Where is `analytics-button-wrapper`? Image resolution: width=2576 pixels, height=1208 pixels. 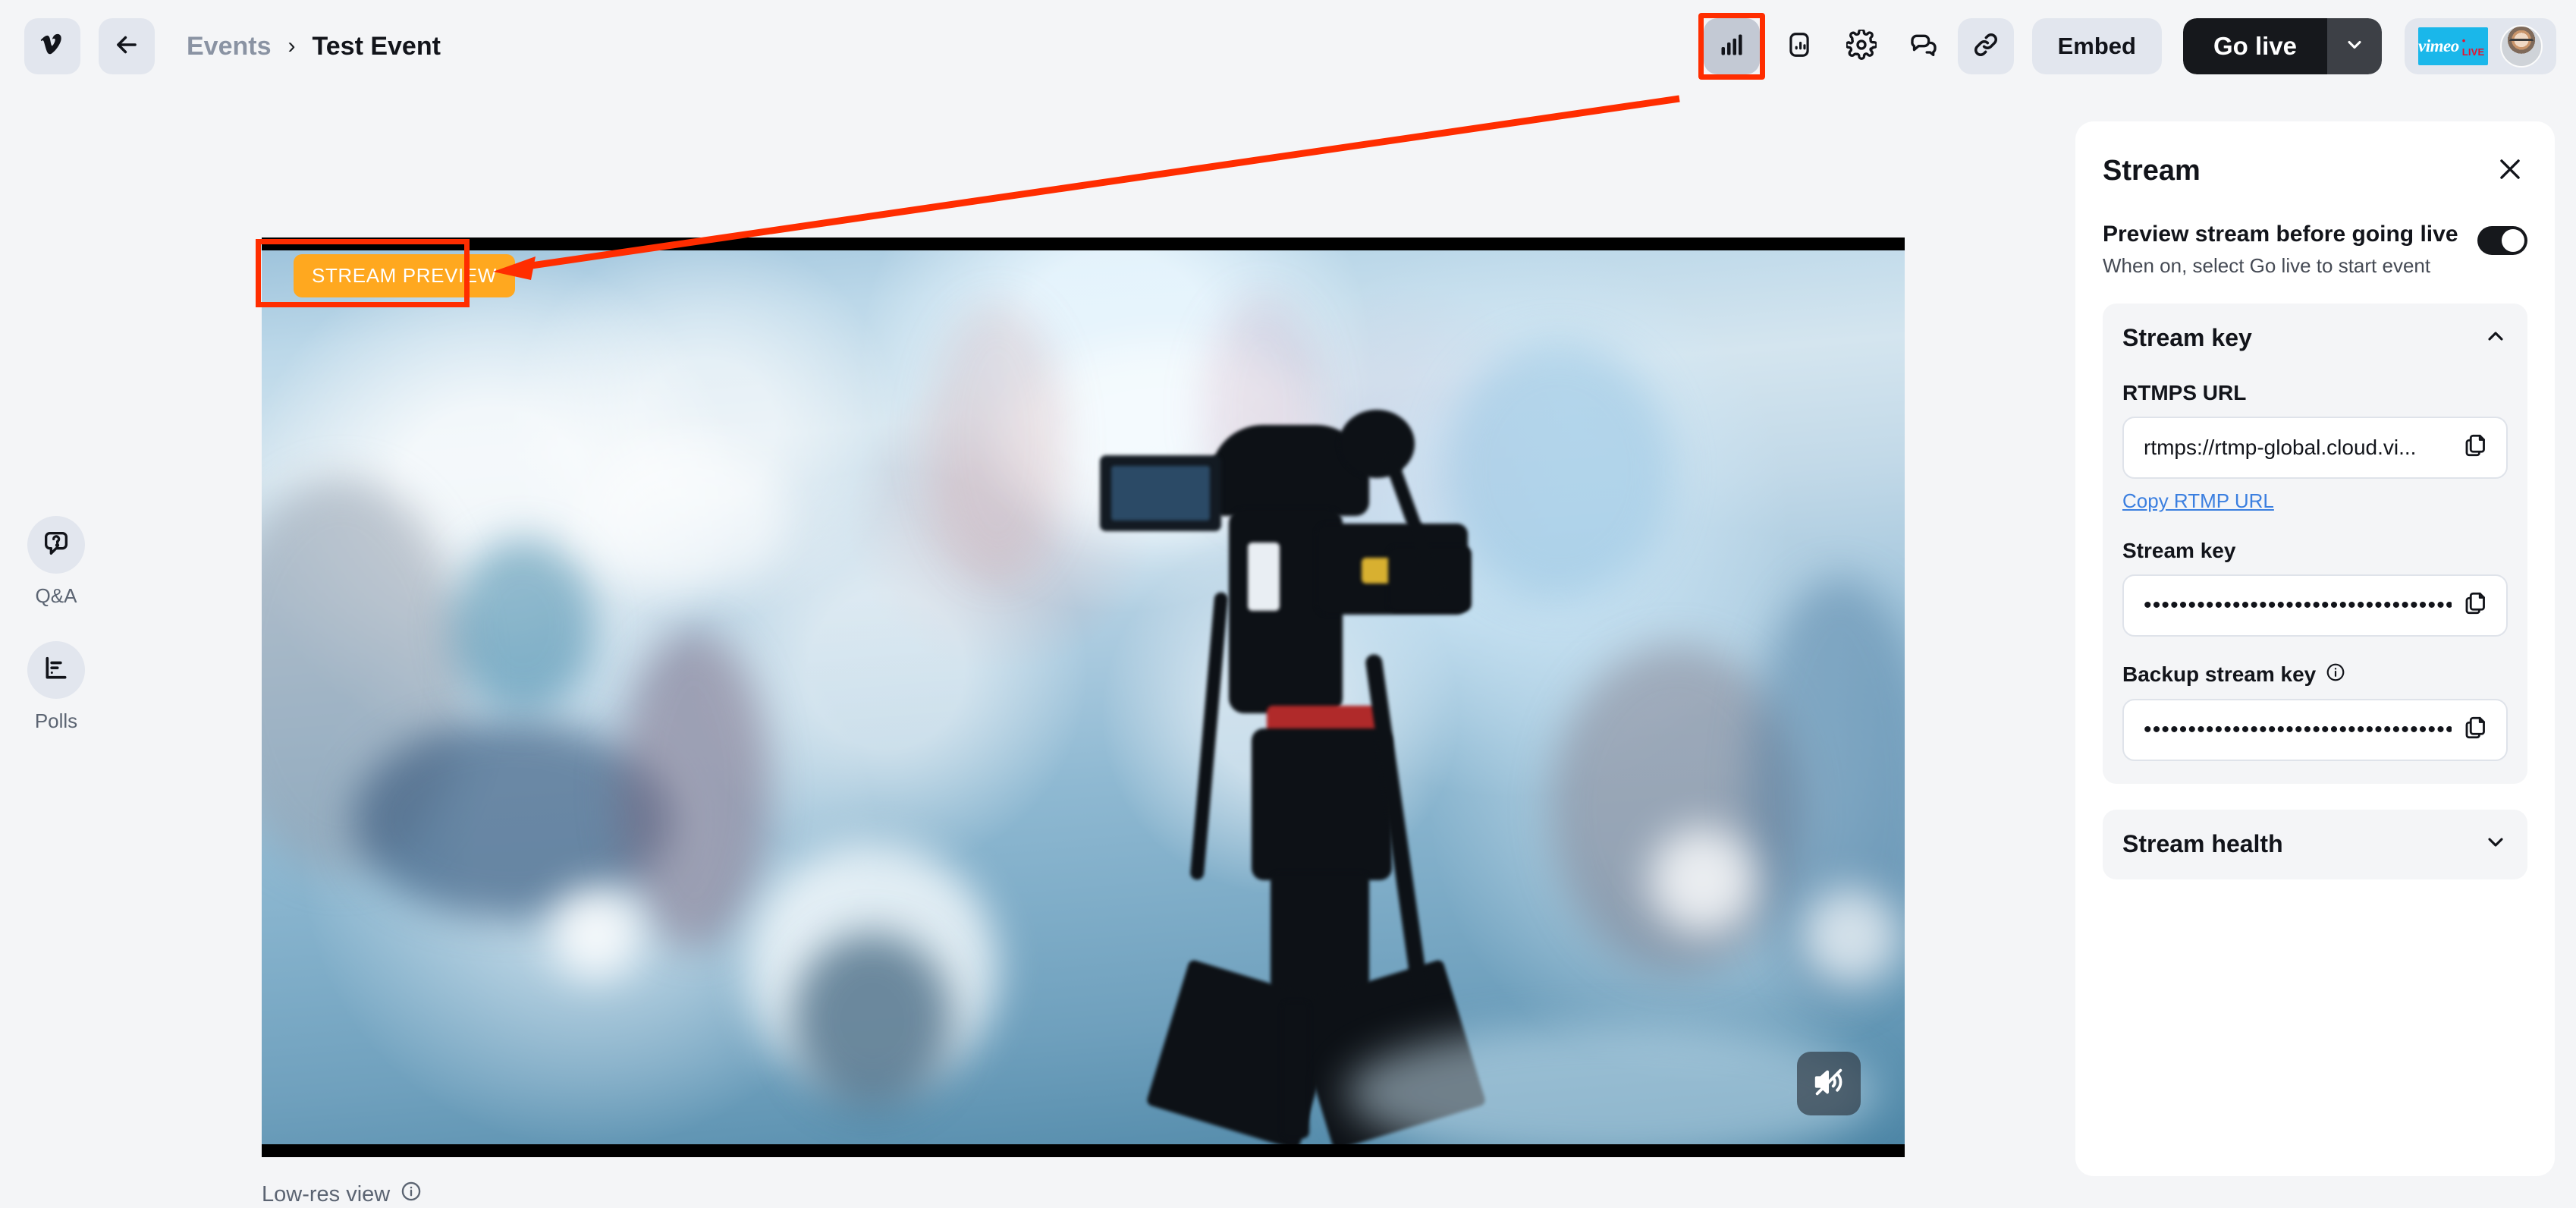 analytics-button-wrapper is located at coordinates (1731, 46).